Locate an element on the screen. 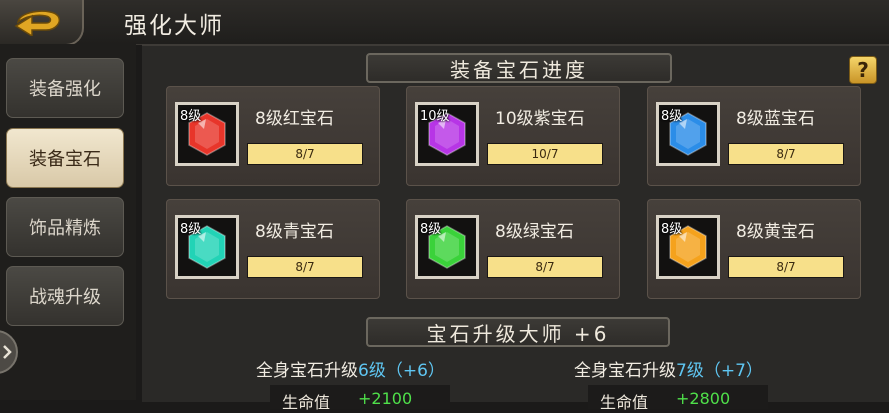 The image size is (889, 413). back-button is located at coordinates (42, 23).